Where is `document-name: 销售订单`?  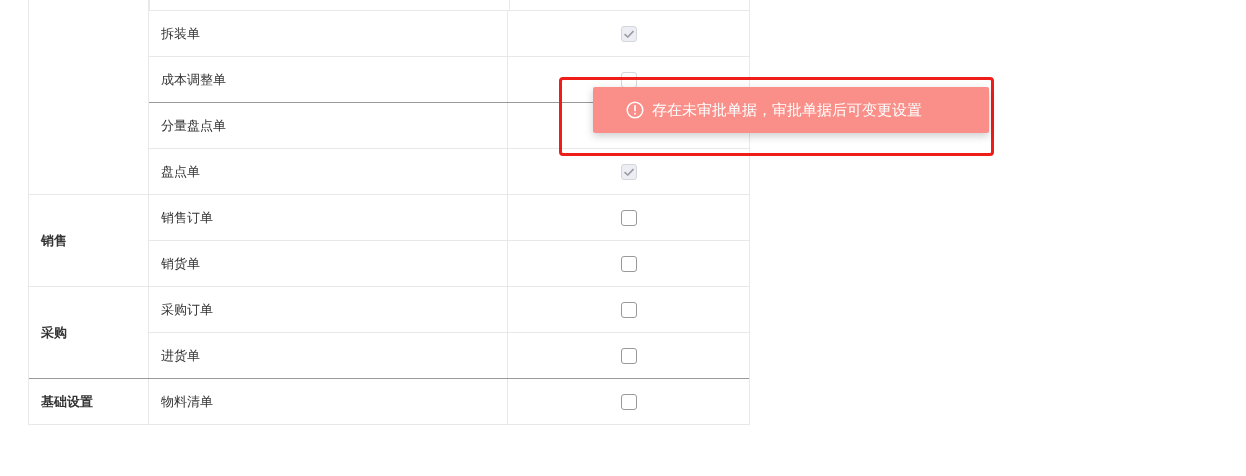 document-name: 销售订单 is located at coordinates (187, 217).